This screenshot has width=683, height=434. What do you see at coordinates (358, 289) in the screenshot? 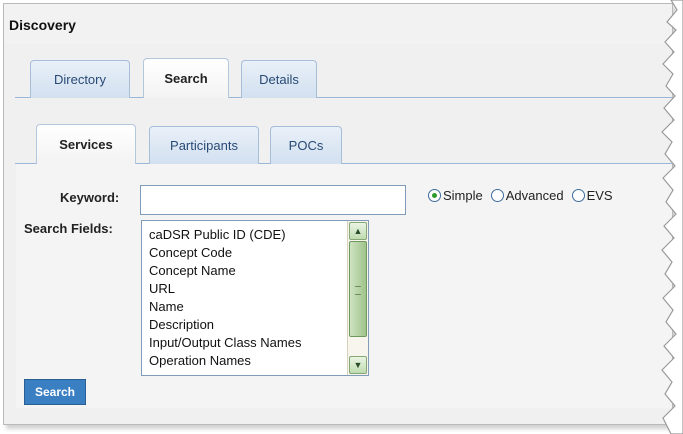
I see `scroll-thumb` at bounding box center [358, 289].